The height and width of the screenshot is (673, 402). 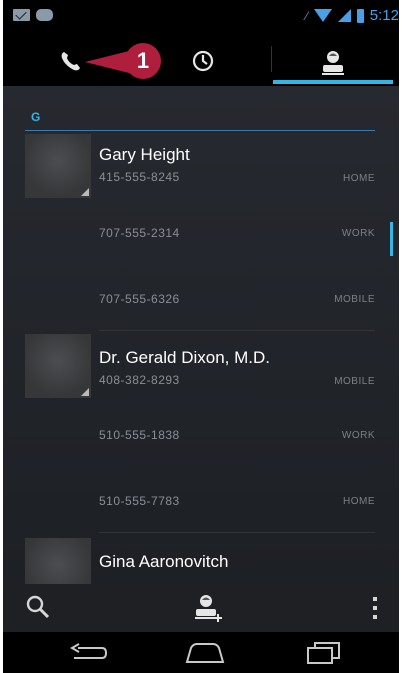 What do you see at coordinates (143, 60) in the screenshot?
I see `callout-number: 1` at bounding box center [143, 60].